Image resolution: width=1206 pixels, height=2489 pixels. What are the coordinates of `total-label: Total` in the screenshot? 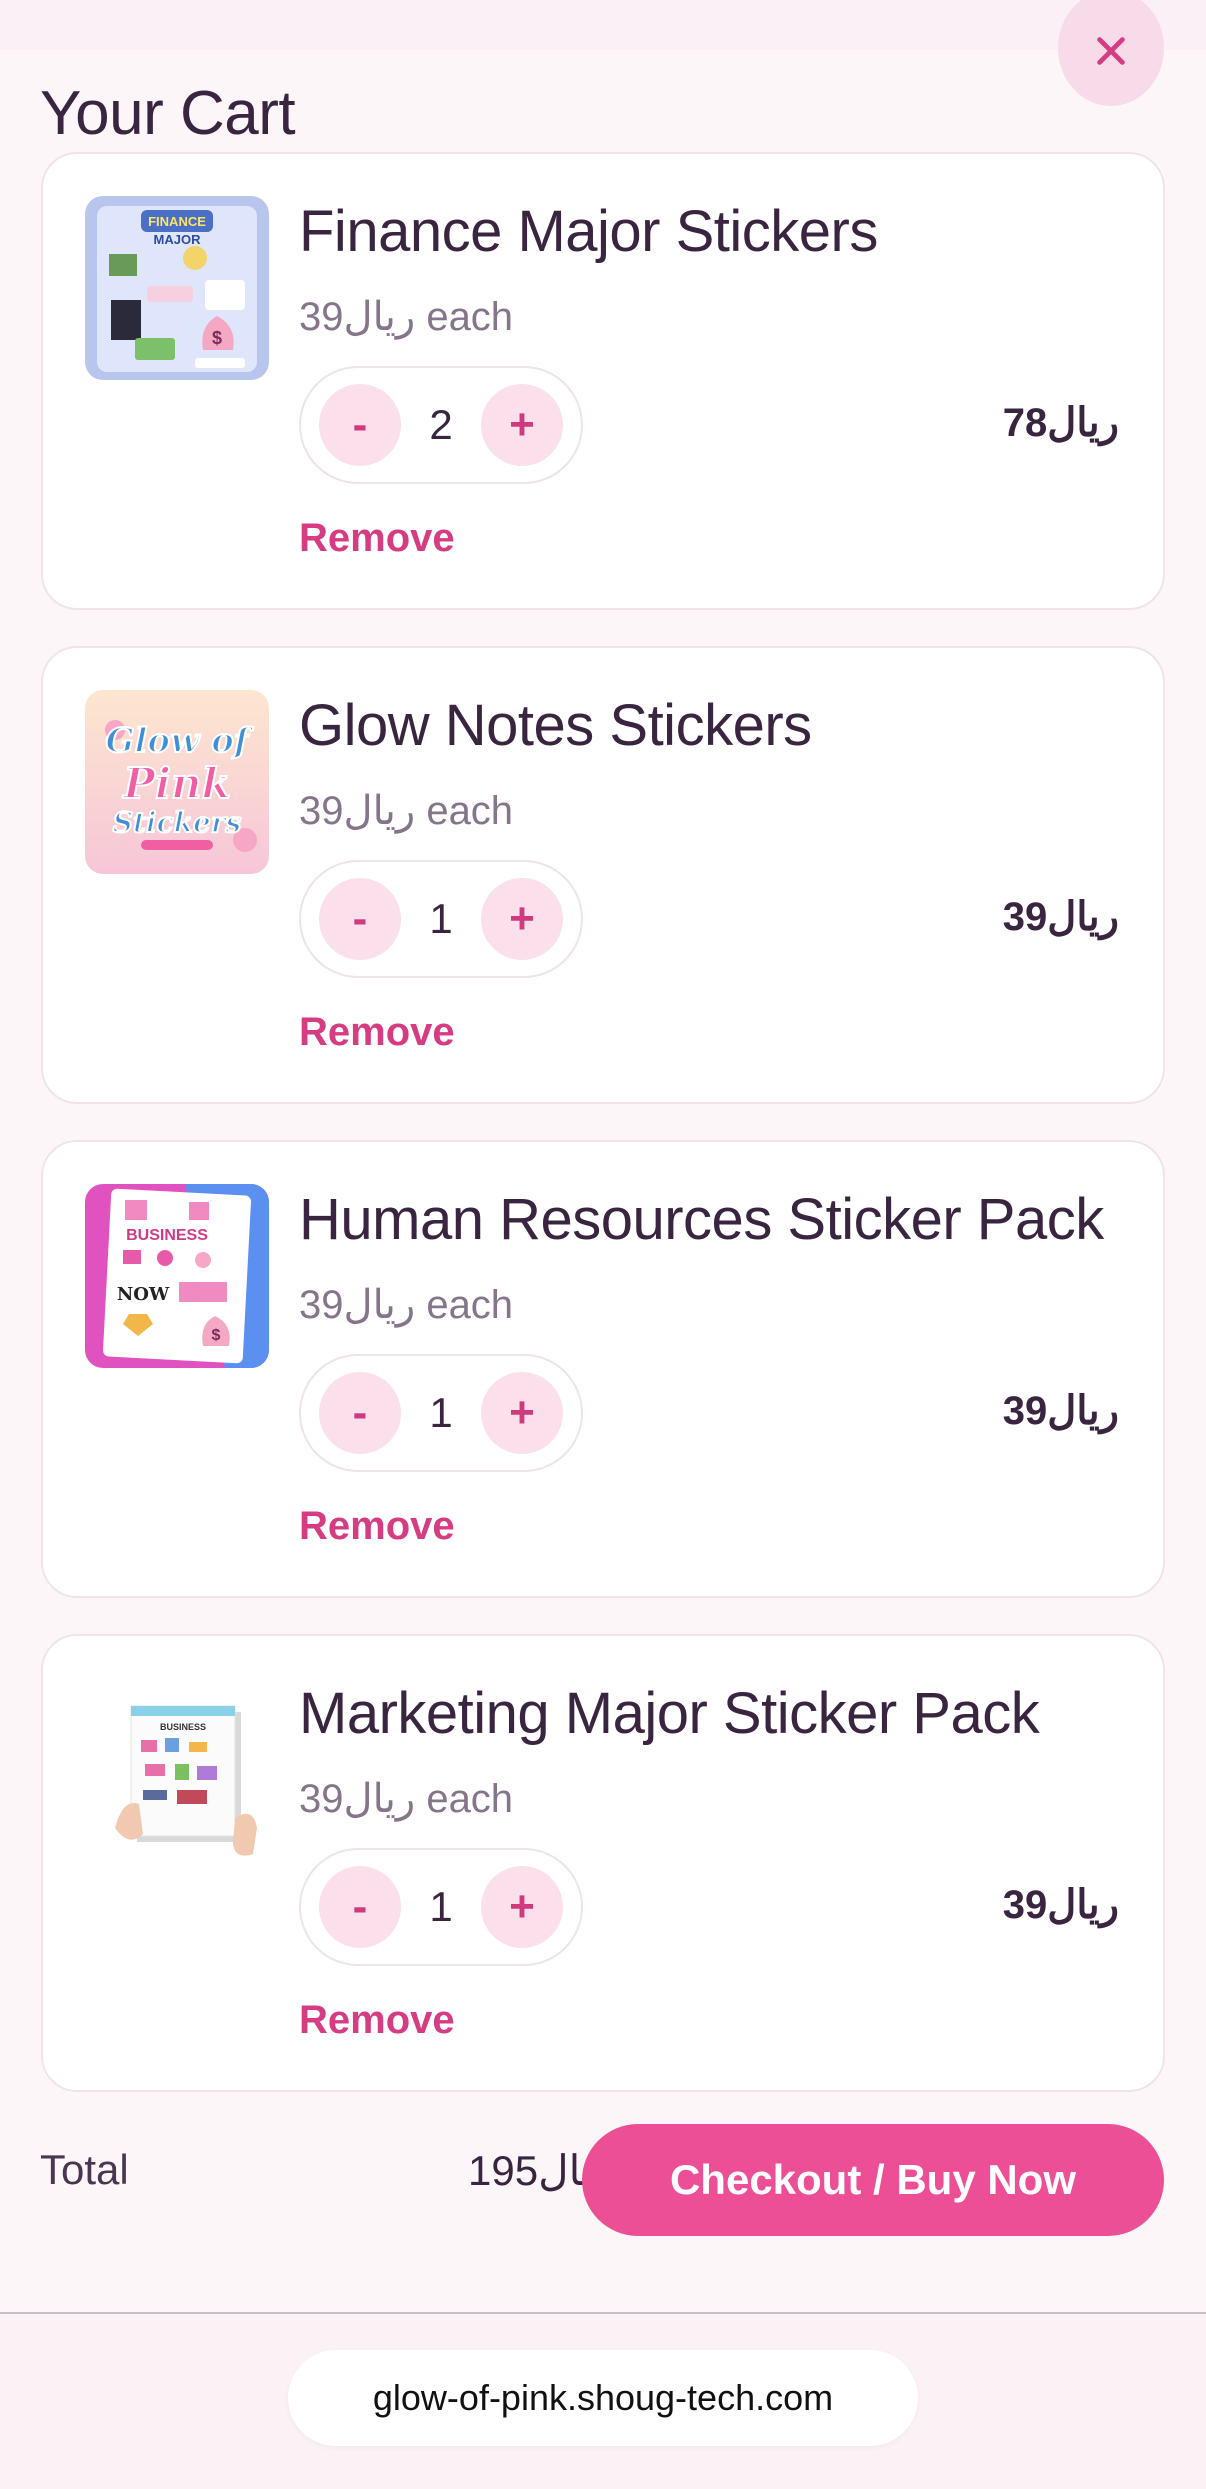 It's located at (84, 2169).